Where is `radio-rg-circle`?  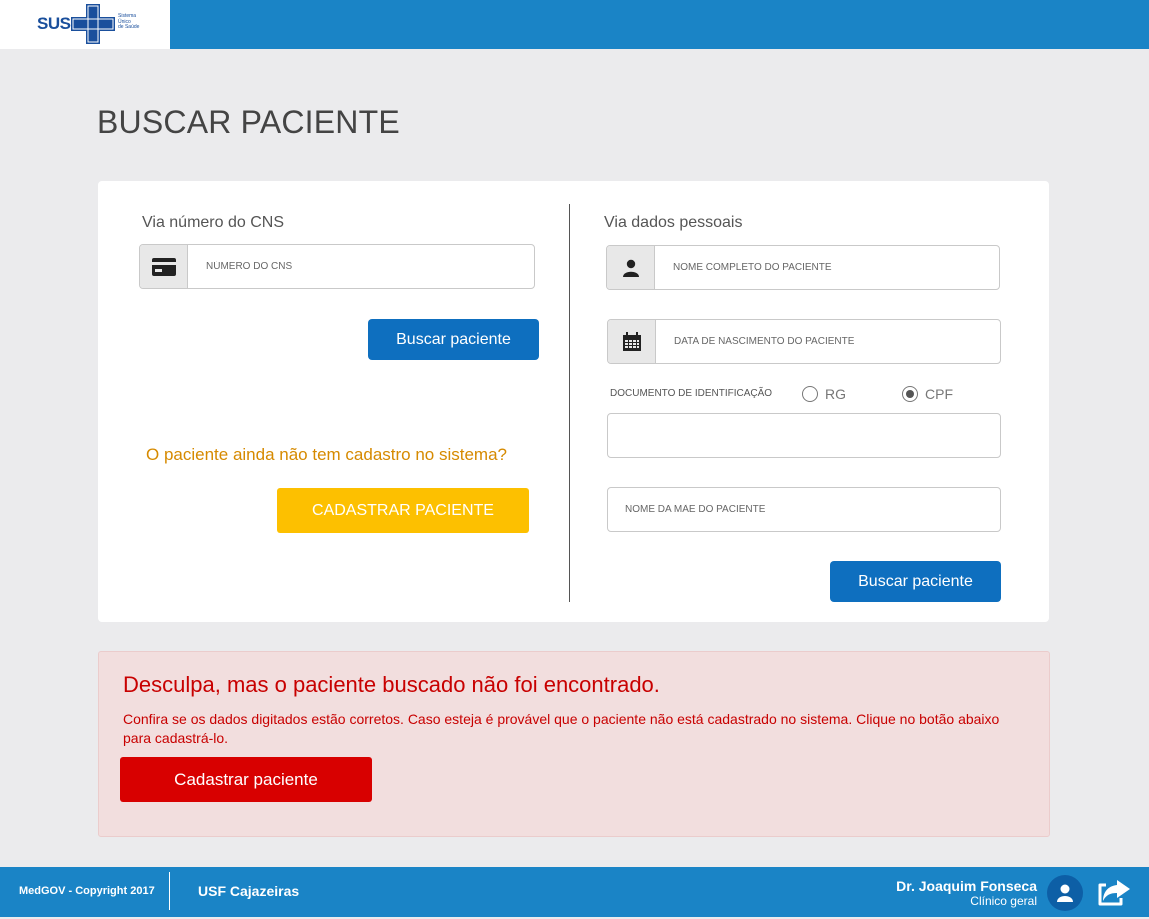 radio-rg-circle is located at coordinates (810, 394).